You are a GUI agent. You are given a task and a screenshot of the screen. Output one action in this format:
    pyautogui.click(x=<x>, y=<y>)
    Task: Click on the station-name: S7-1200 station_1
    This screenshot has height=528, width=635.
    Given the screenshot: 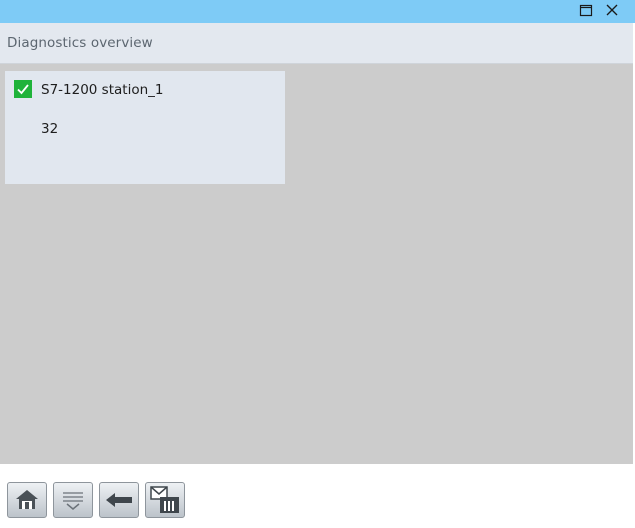 What is the action you would take?
    pyautogui.click(x=102, y=90)
    